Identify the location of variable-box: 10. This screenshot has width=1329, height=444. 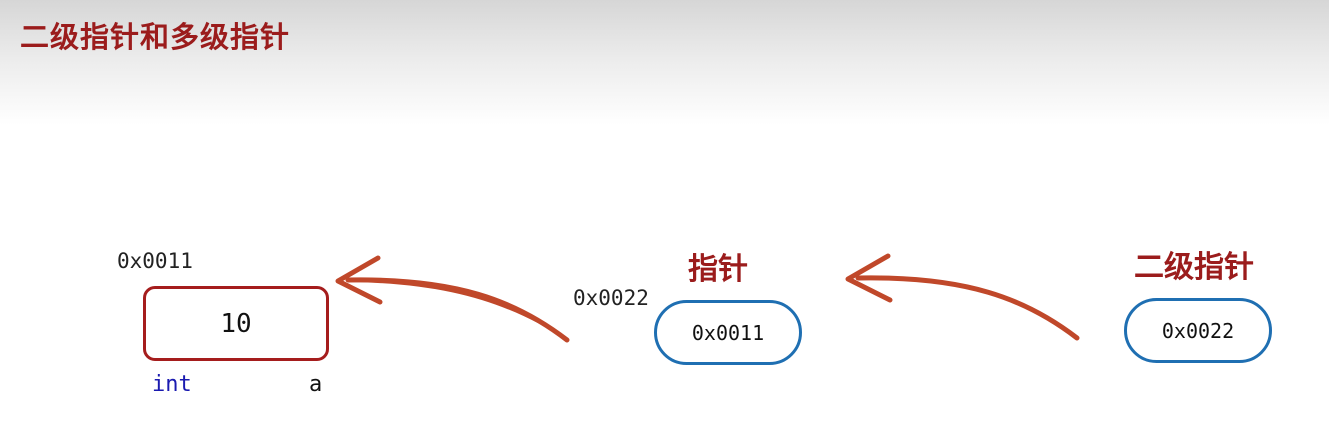
(236, 323).